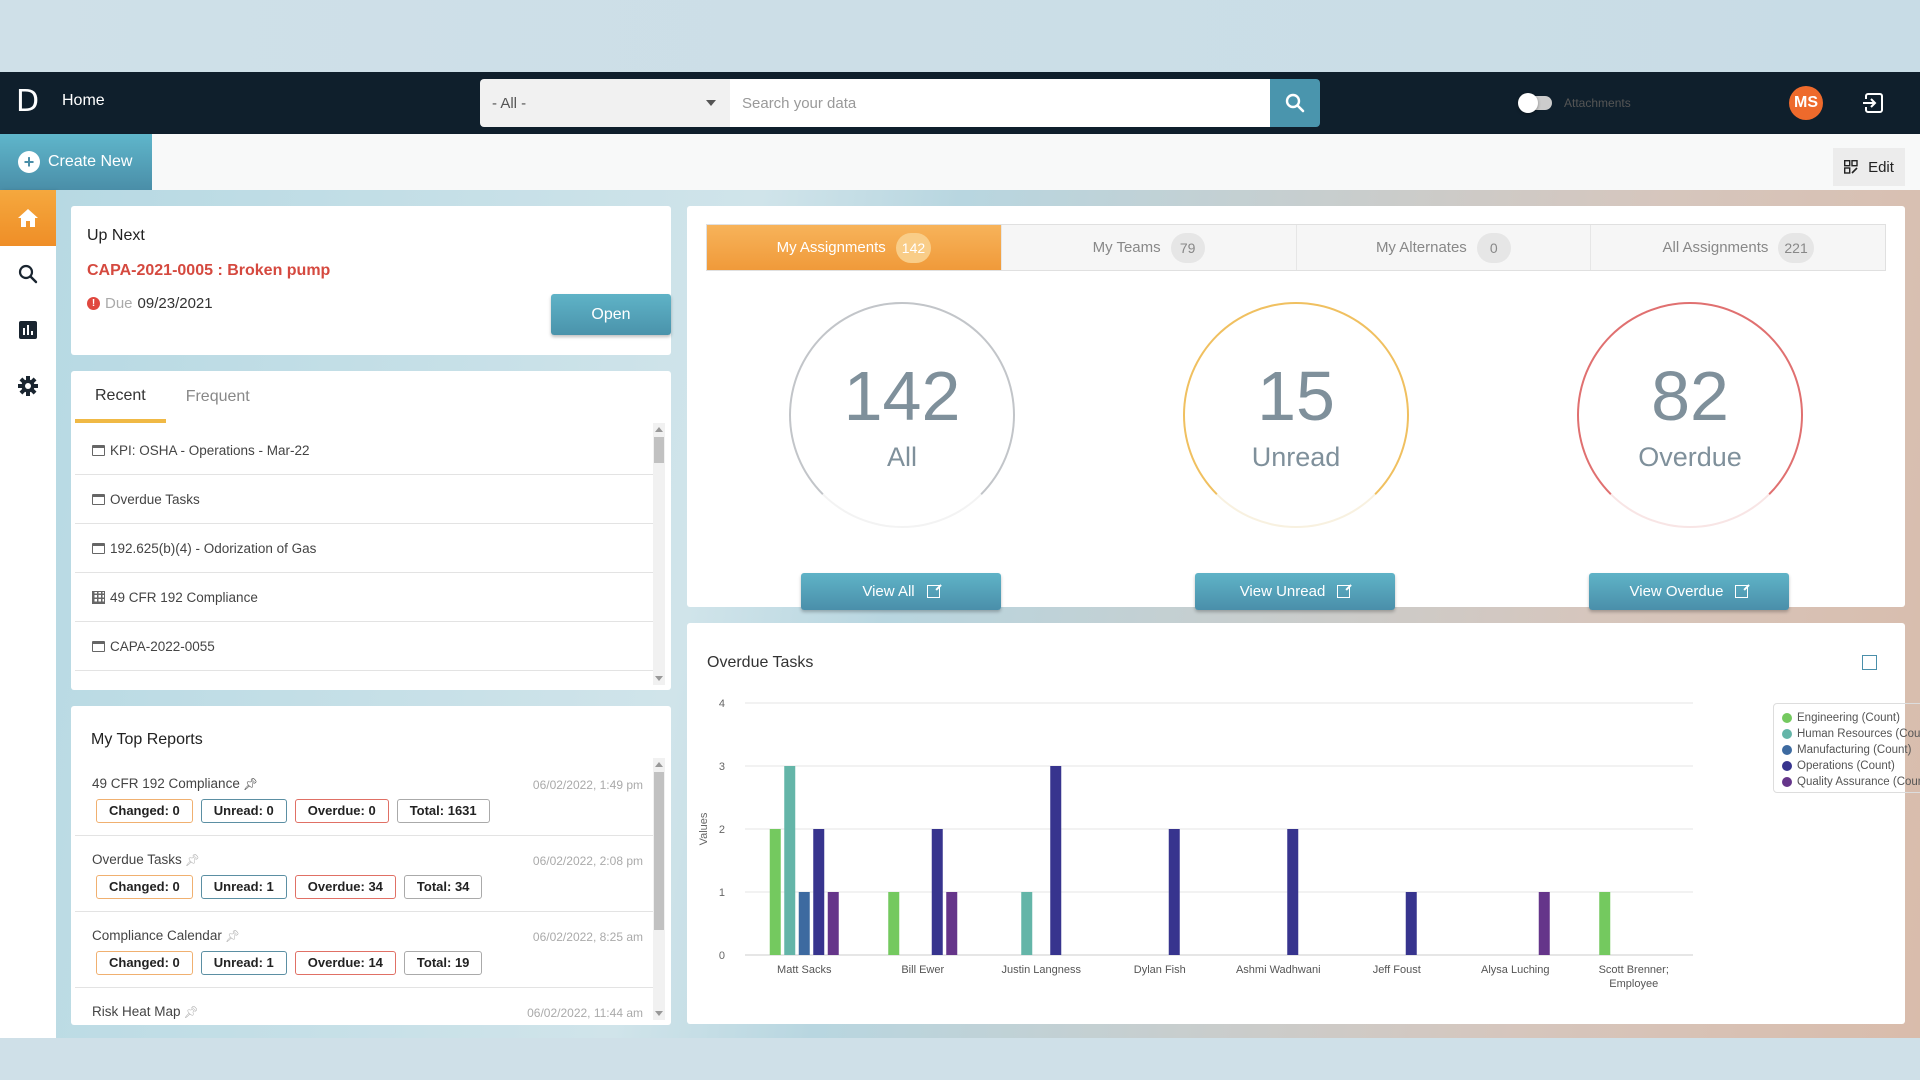 This screenshot has width=1920, height=1080. Describe the element at coordinates (175, 303) in the screenshot. I see `due-date: 09/23/2021` at that location.